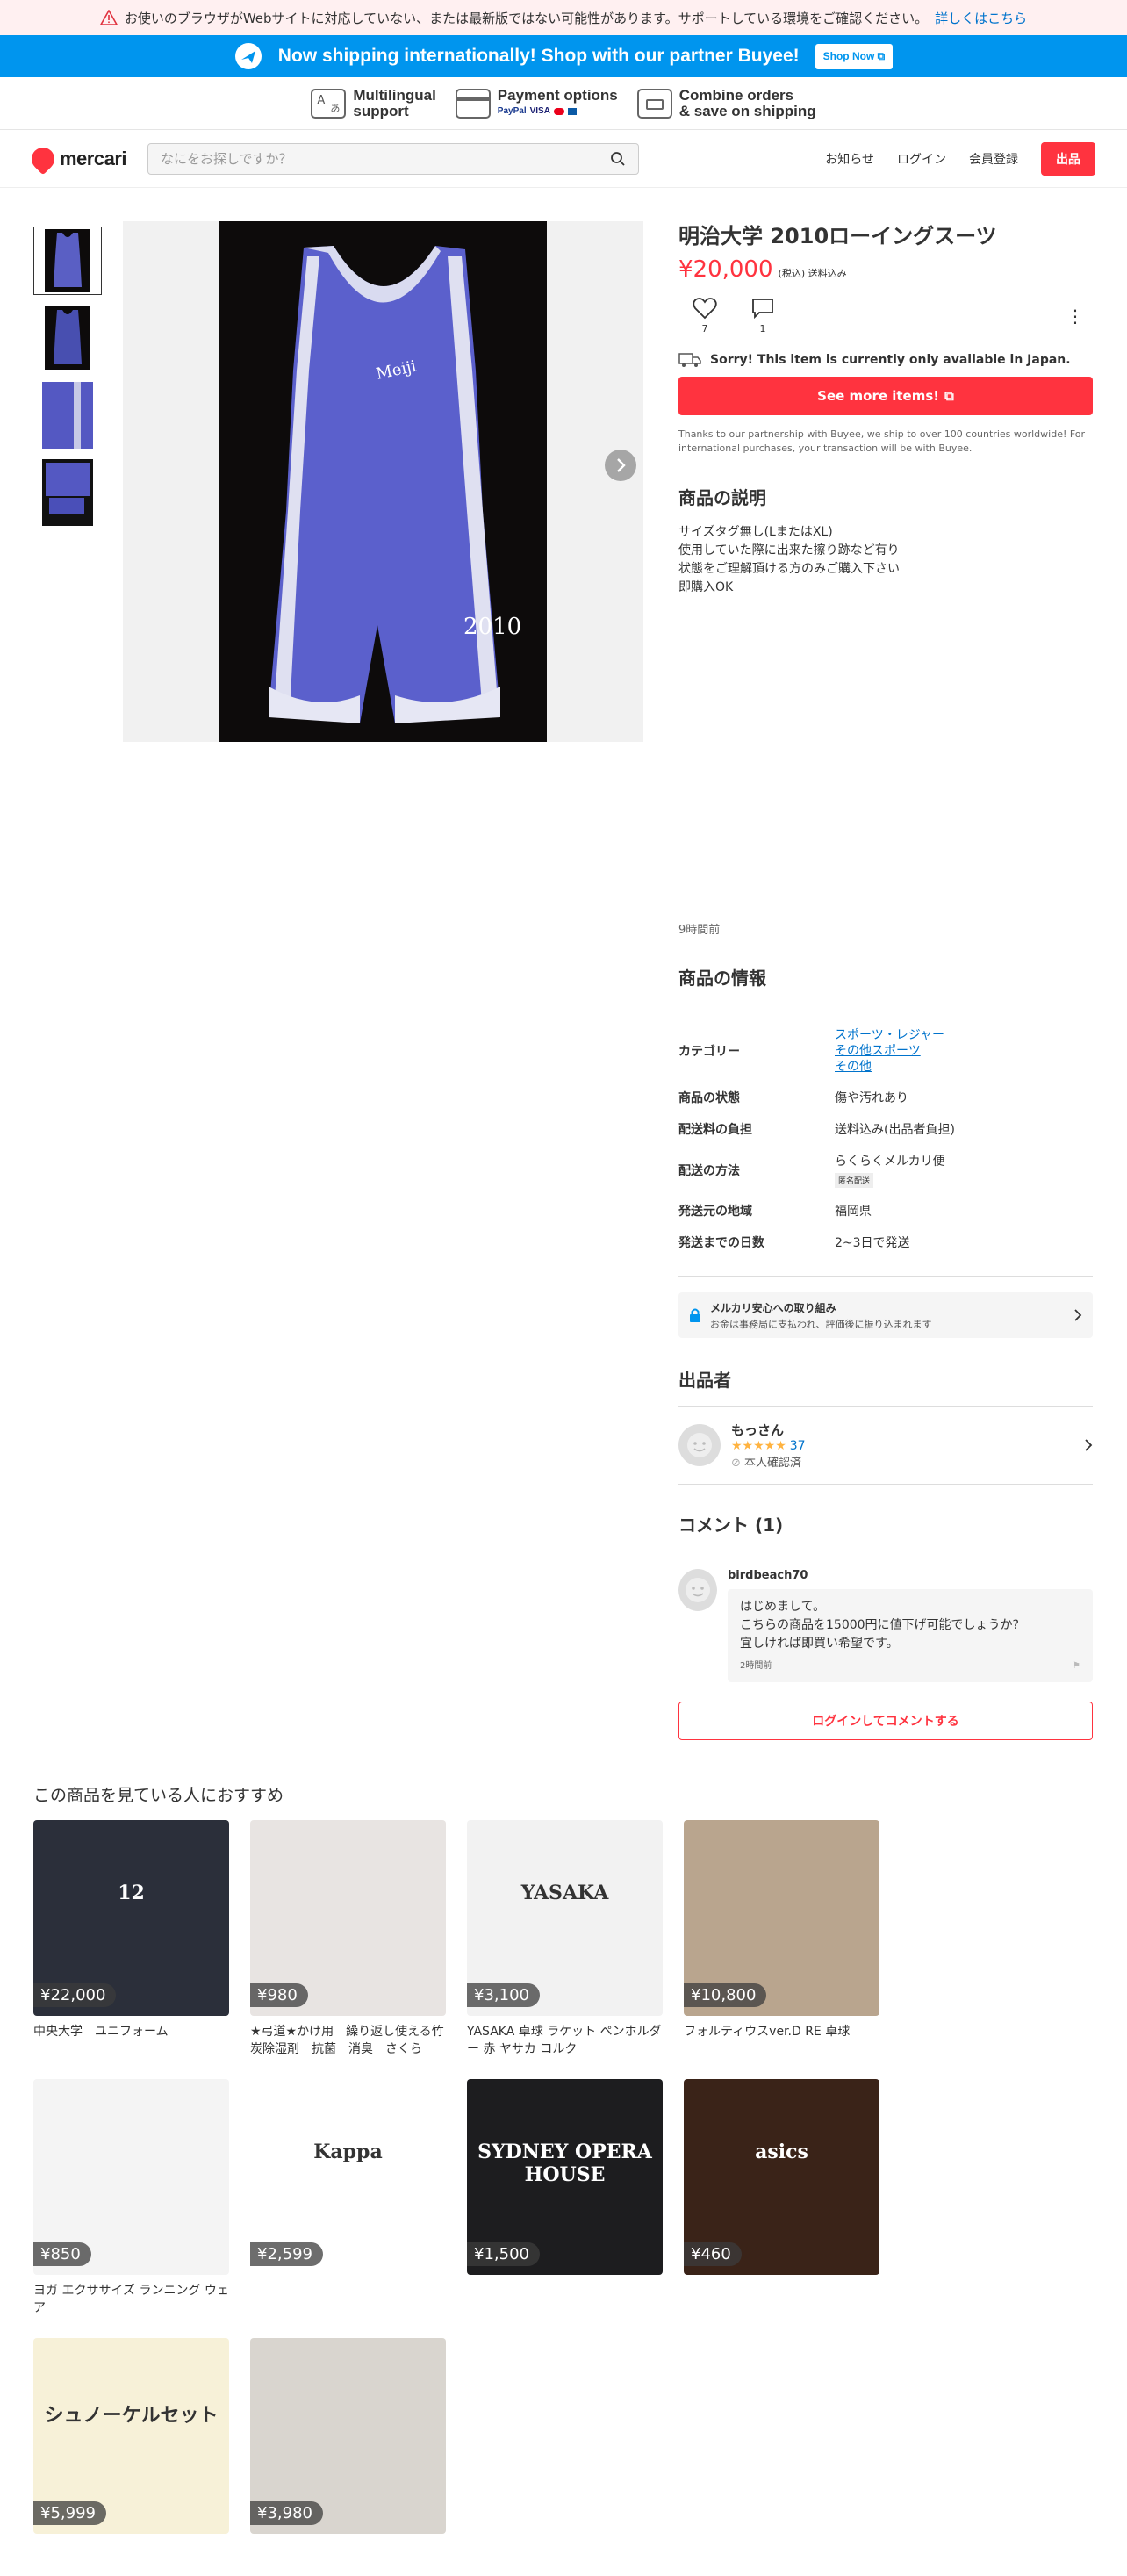  I want to click on external-link-icon: ⧉, so click(949, 396).